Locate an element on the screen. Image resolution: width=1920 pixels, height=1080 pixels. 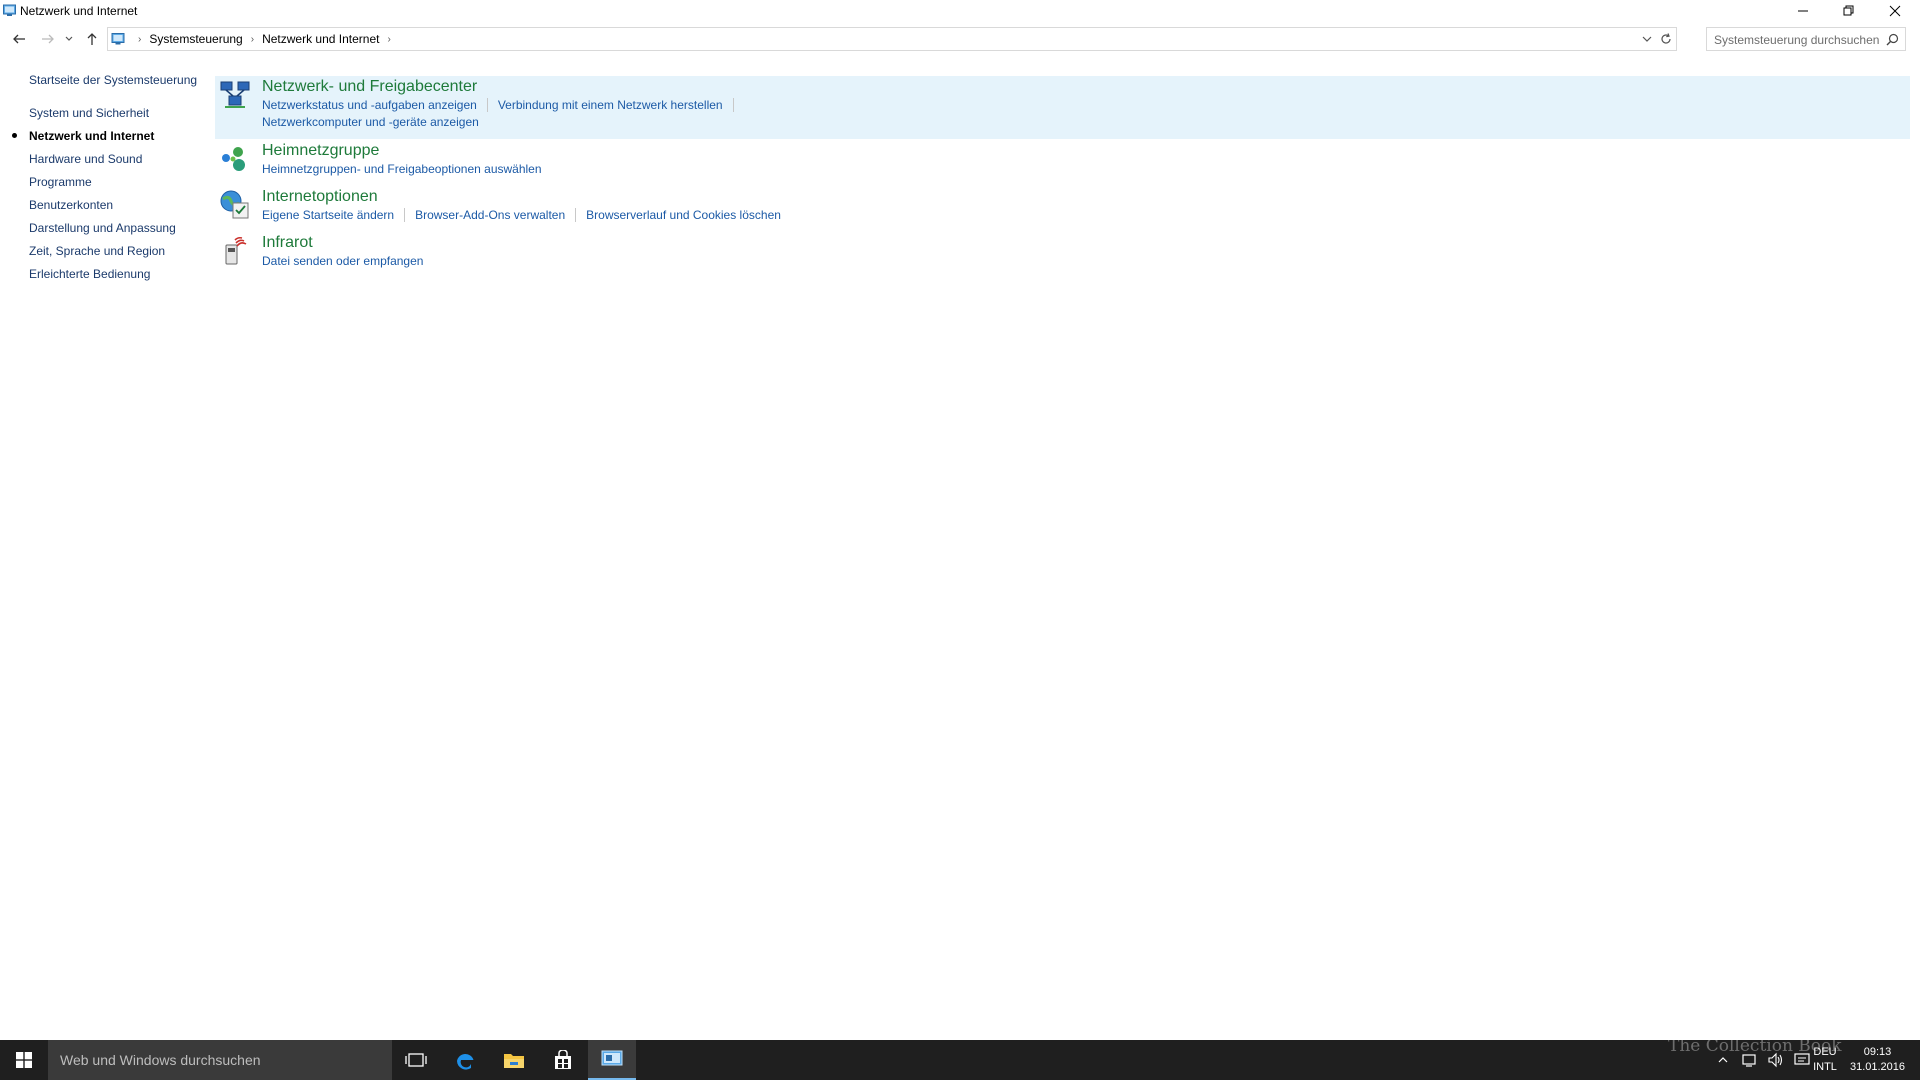
clock: 09:13 31.01.2016 is located at coordinates (1877, 1060).